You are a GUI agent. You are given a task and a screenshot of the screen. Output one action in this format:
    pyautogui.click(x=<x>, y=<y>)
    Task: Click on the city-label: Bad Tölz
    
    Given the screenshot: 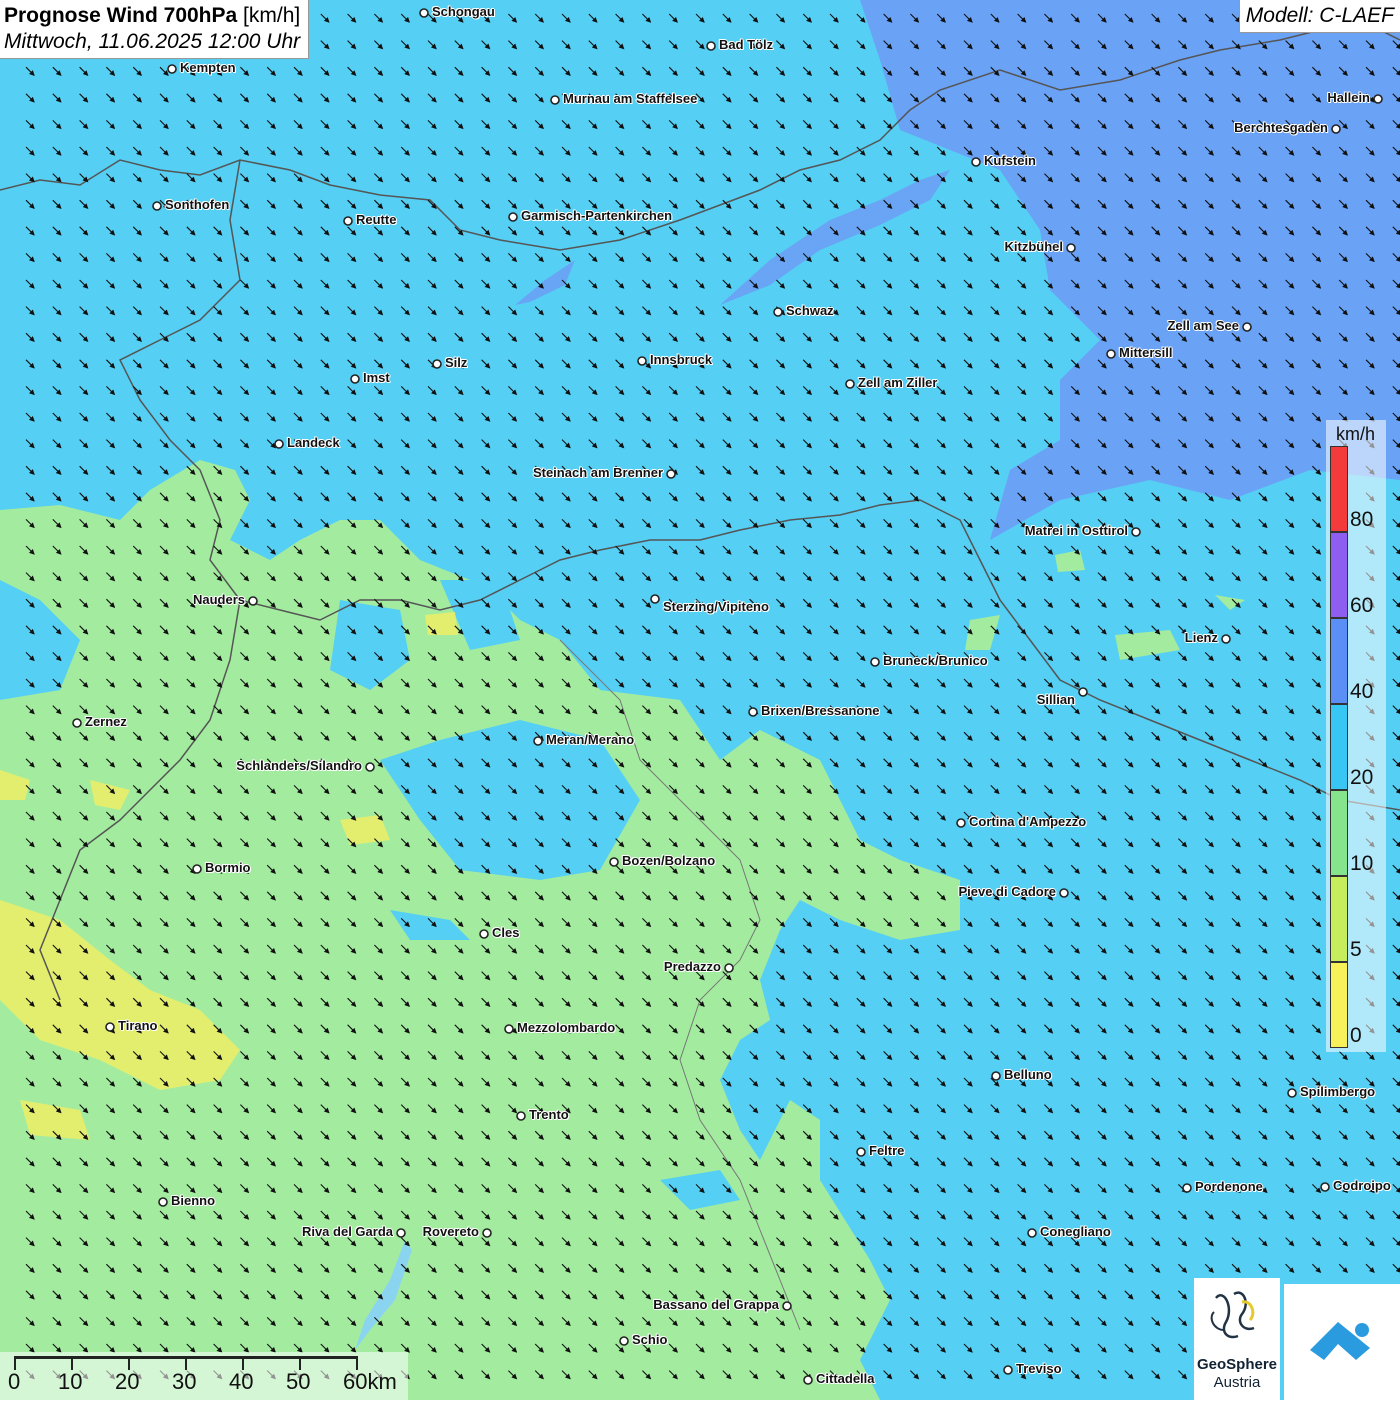 What is the action you would take?
    pyautogui.click(x=746, y=44)
    